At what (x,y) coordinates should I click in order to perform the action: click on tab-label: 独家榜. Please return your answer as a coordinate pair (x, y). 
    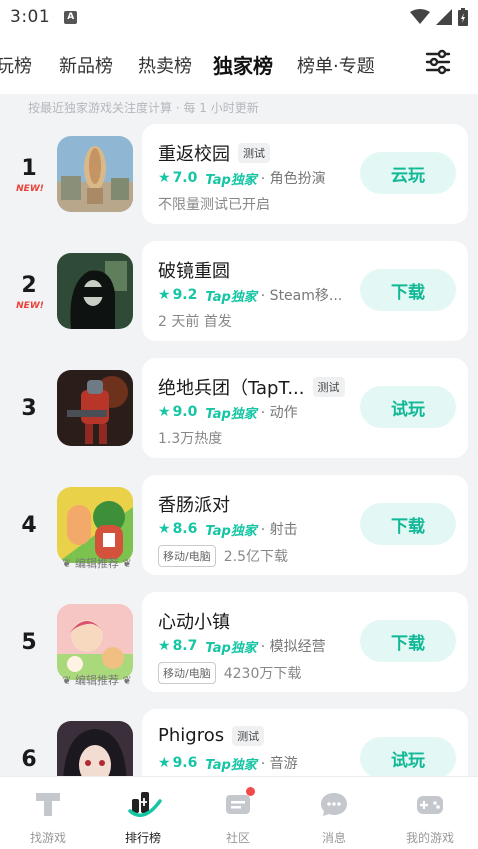
    Looking at the image, I should click on (243, 66).